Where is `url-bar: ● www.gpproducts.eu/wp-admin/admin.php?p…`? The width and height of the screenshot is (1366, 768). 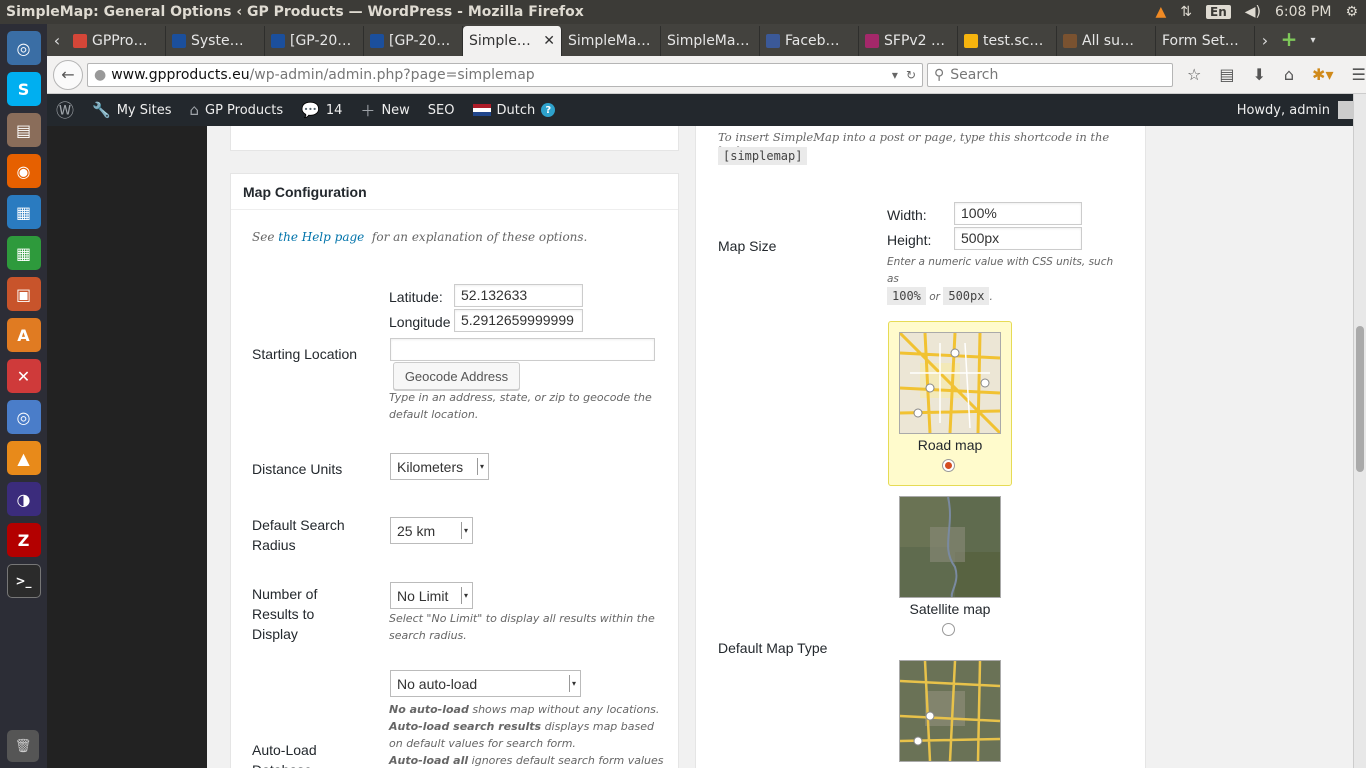 url-bar: ● www.gpproducts.eu/wp-admin/admin.php?p… is located at coordinates (505, 74).